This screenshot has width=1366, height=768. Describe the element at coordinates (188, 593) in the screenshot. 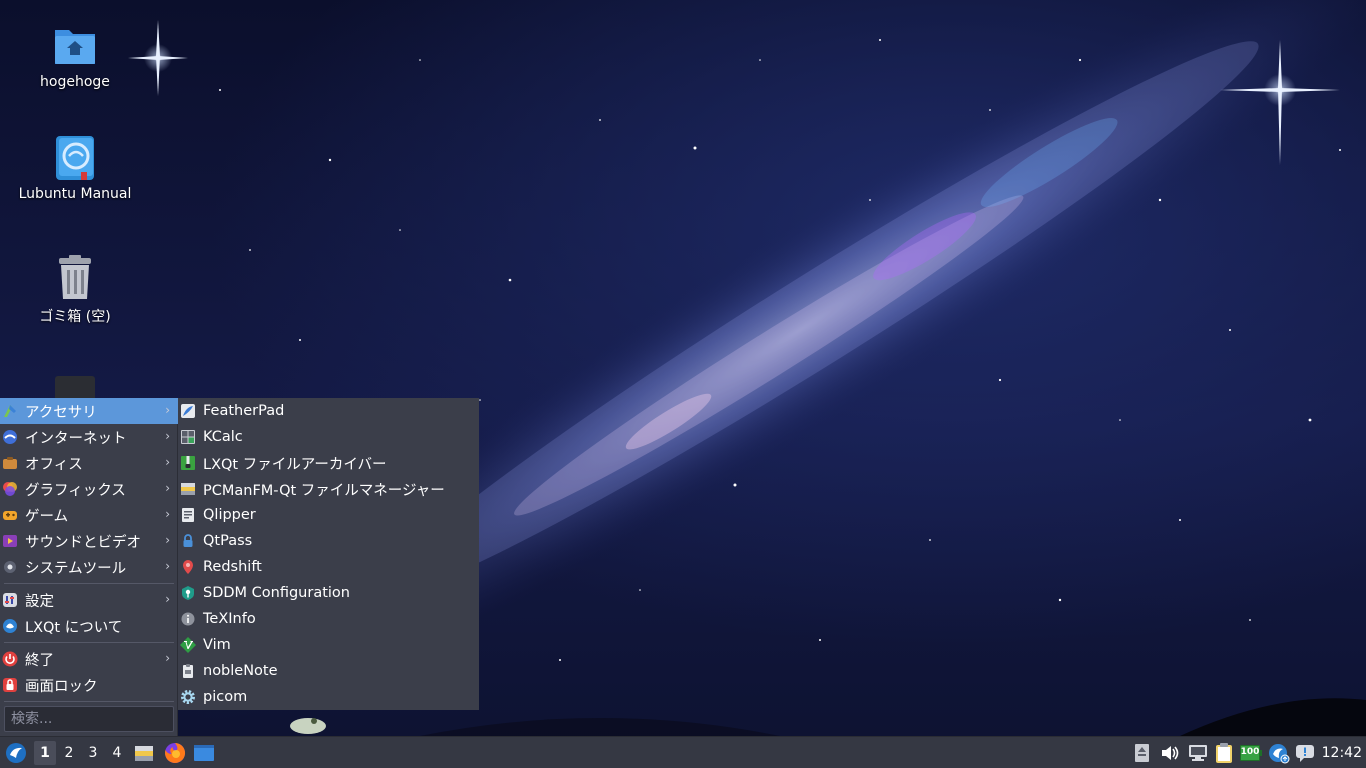

I see `sddm-icon` at that location.